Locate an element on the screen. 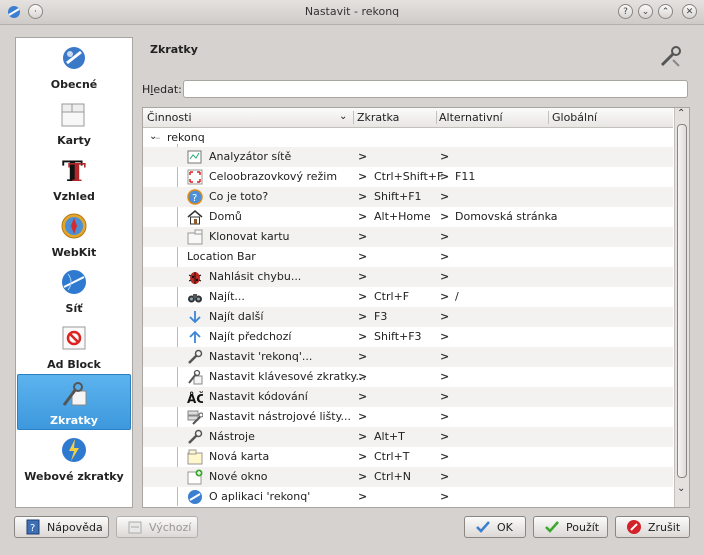  svg-text: ÅČ is located at coordinates (195, 398).